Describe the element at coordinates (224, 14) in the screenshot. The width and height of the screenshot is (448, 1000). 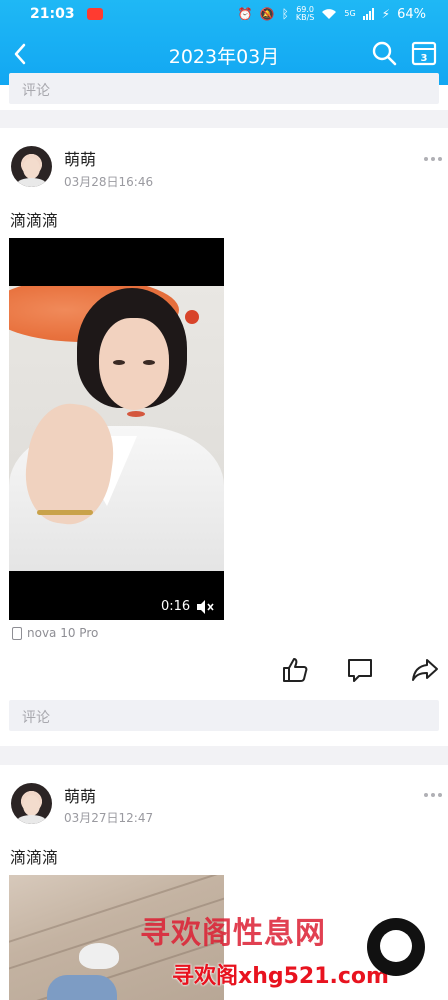
I see `status-bar: 21:03 ⏰ 🔕 ᛒ 69.0 KB/S 5G ⚡ 64%` at that location.